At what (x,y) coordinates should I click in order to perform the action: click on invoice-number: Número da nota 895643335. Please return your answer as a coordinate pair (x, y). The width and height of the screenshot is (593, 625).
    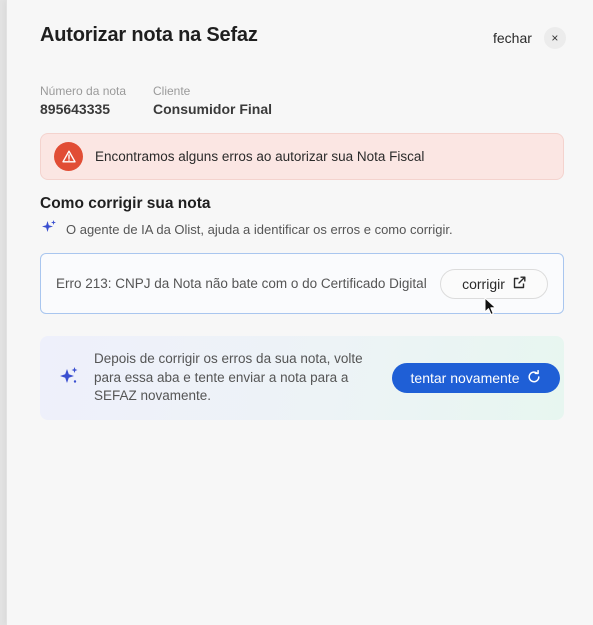
    Looking at the image, I should click on (83, 100).